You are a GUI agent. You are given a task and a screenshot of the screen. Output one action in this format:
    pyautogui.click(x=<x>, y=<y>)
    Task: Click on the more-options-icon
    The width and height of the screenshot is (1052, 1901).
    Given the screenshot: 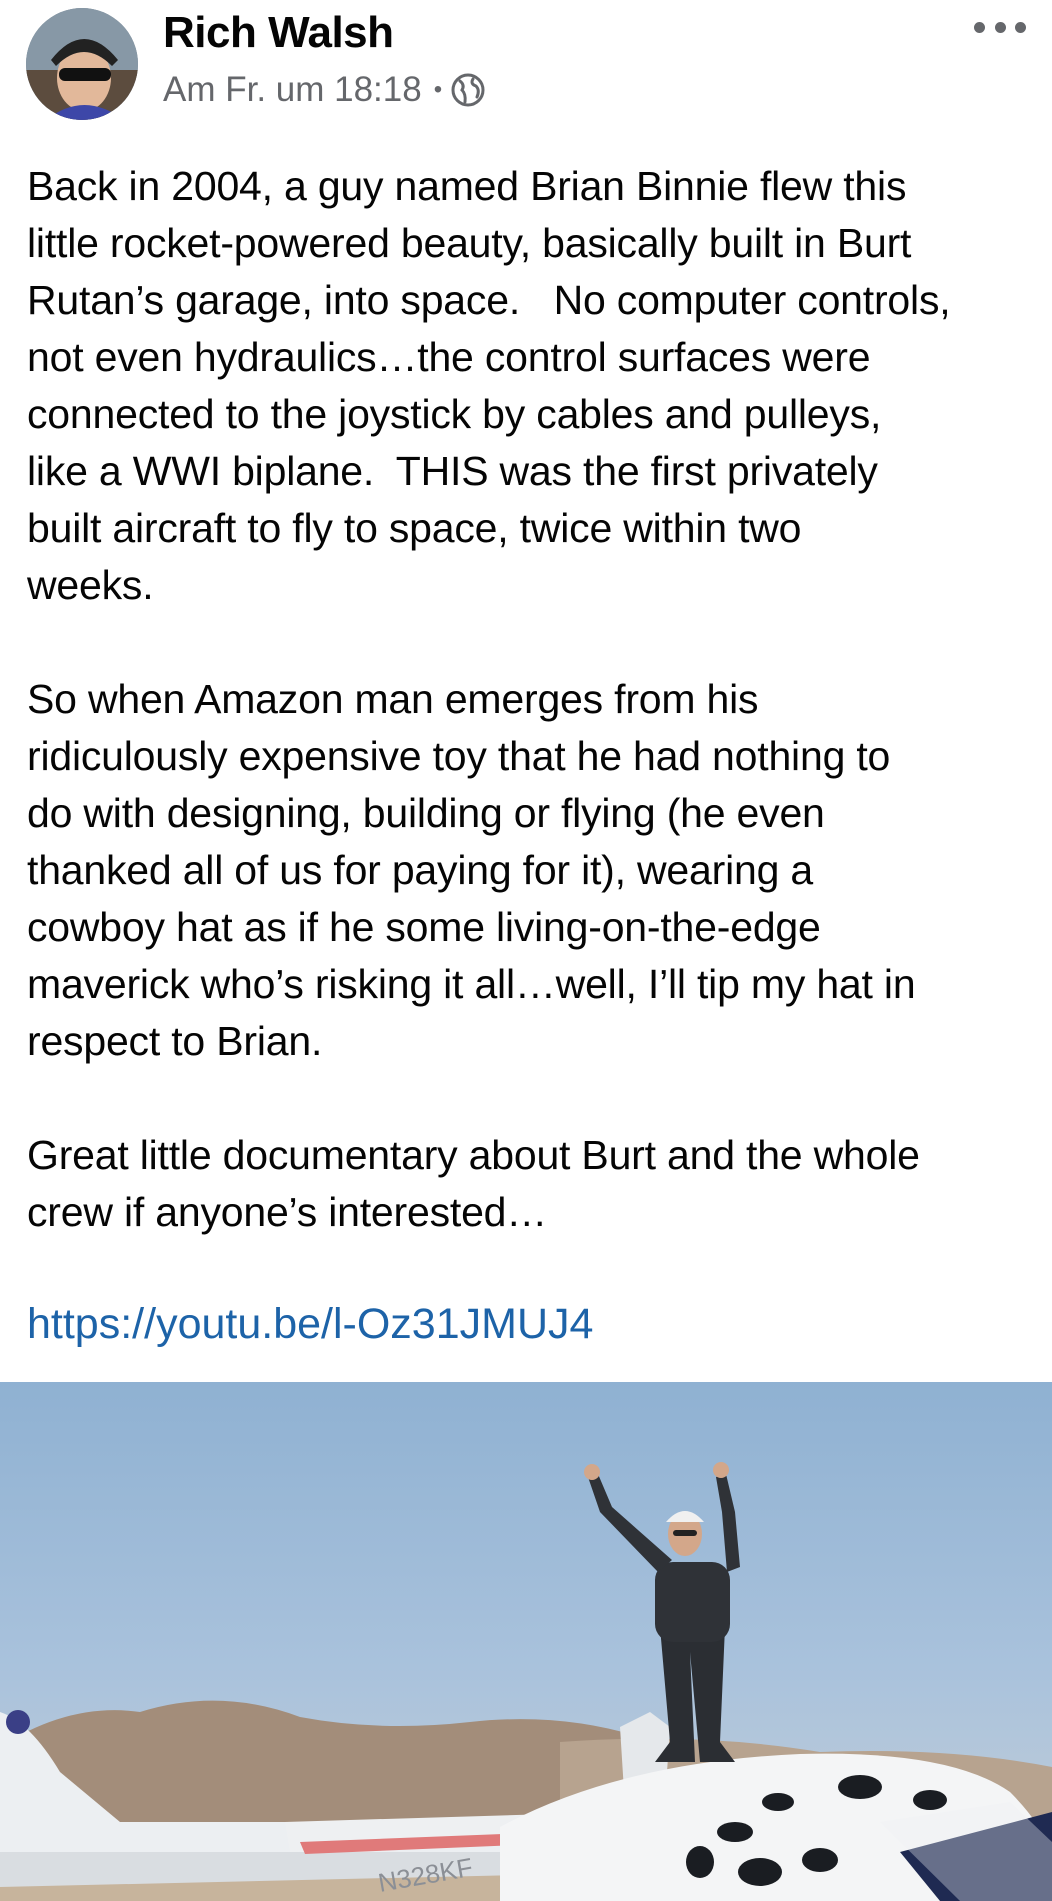 What is the action you would take?
    pyautogui.click(x=1000, y=27)
    